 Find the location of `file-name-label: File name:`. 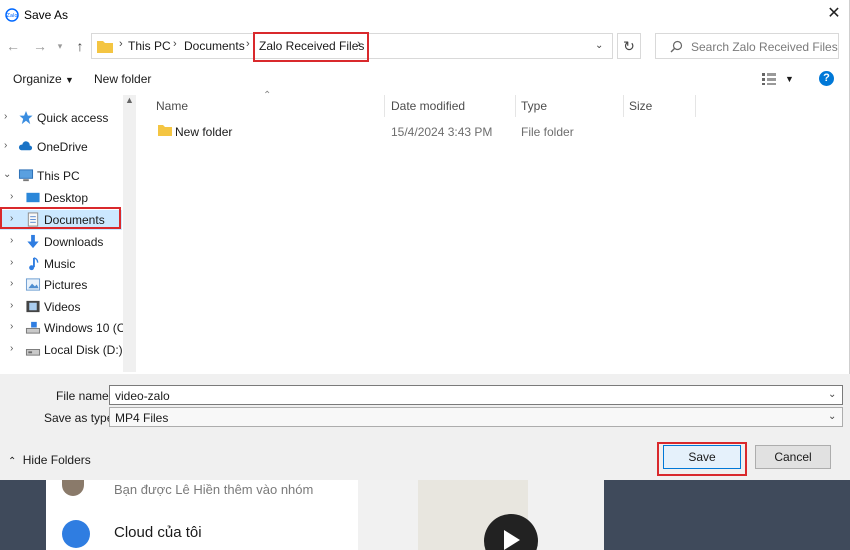

file-name-label: File name: is located at coordinates (84, 396).